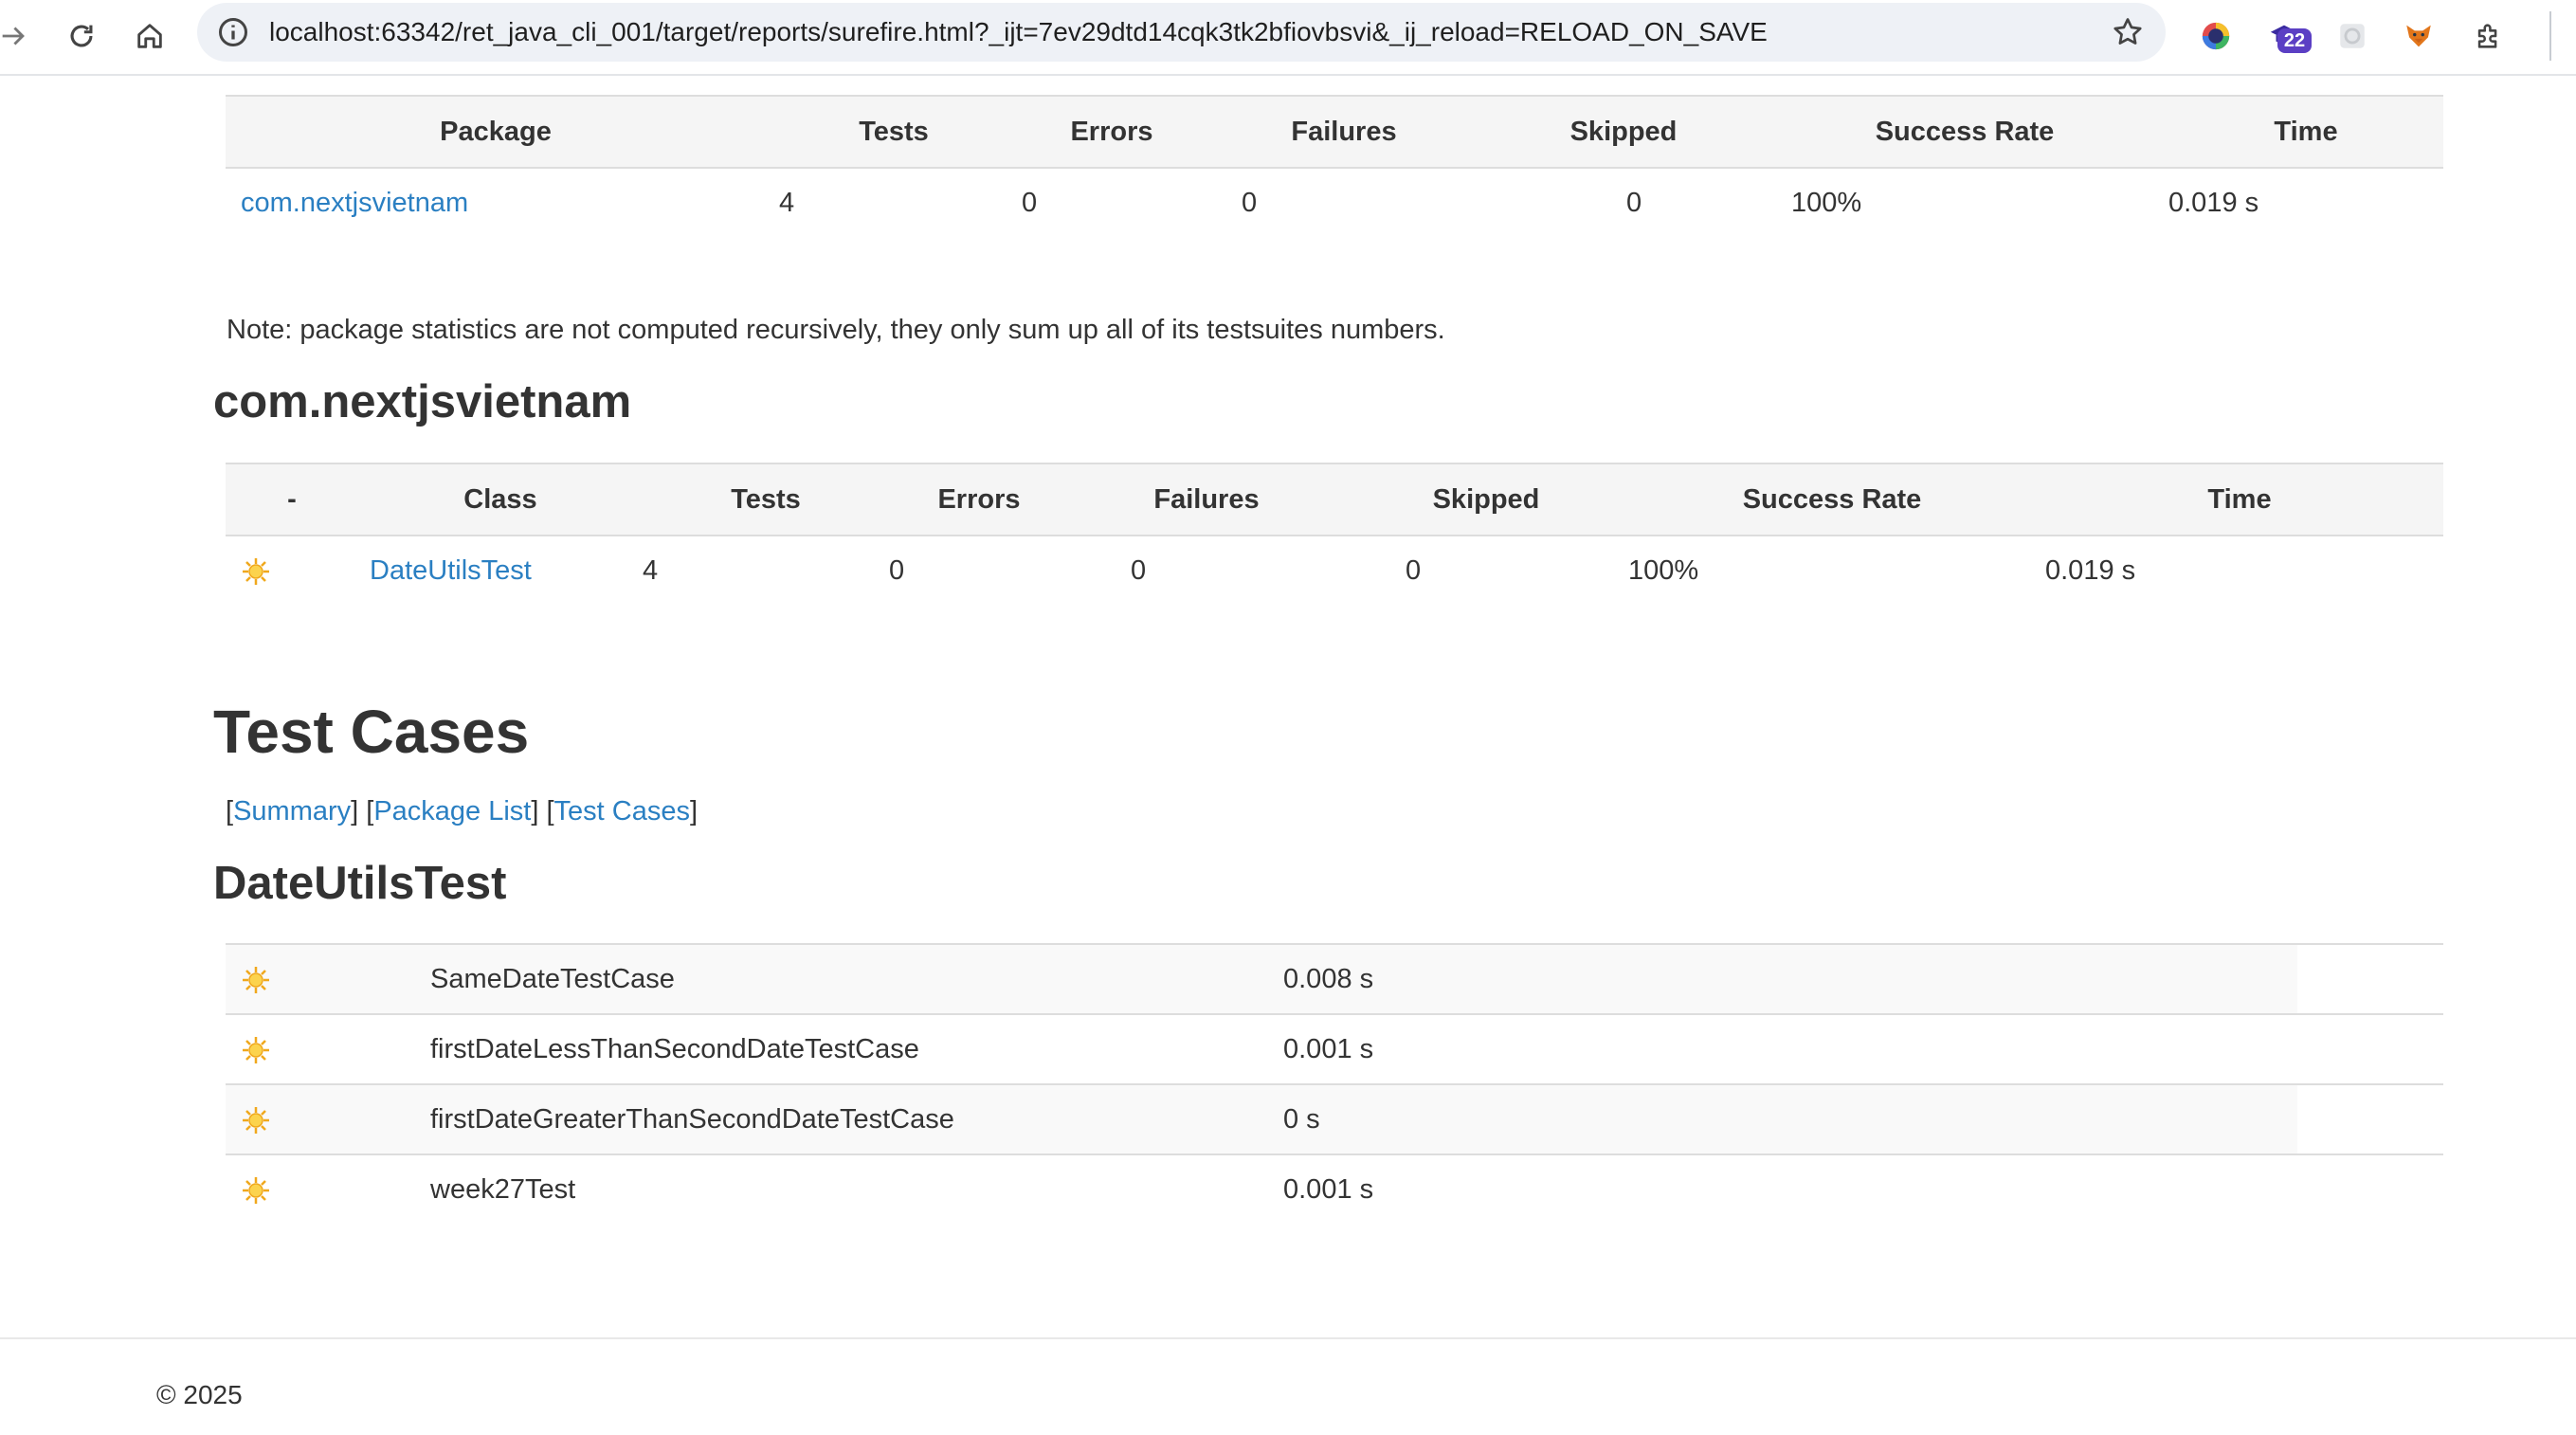 The image size is (2576, 1435). What do you see at coordinates (149, 36) in the screenshot?
I see `home-icon` at bounding box center [149, 36].